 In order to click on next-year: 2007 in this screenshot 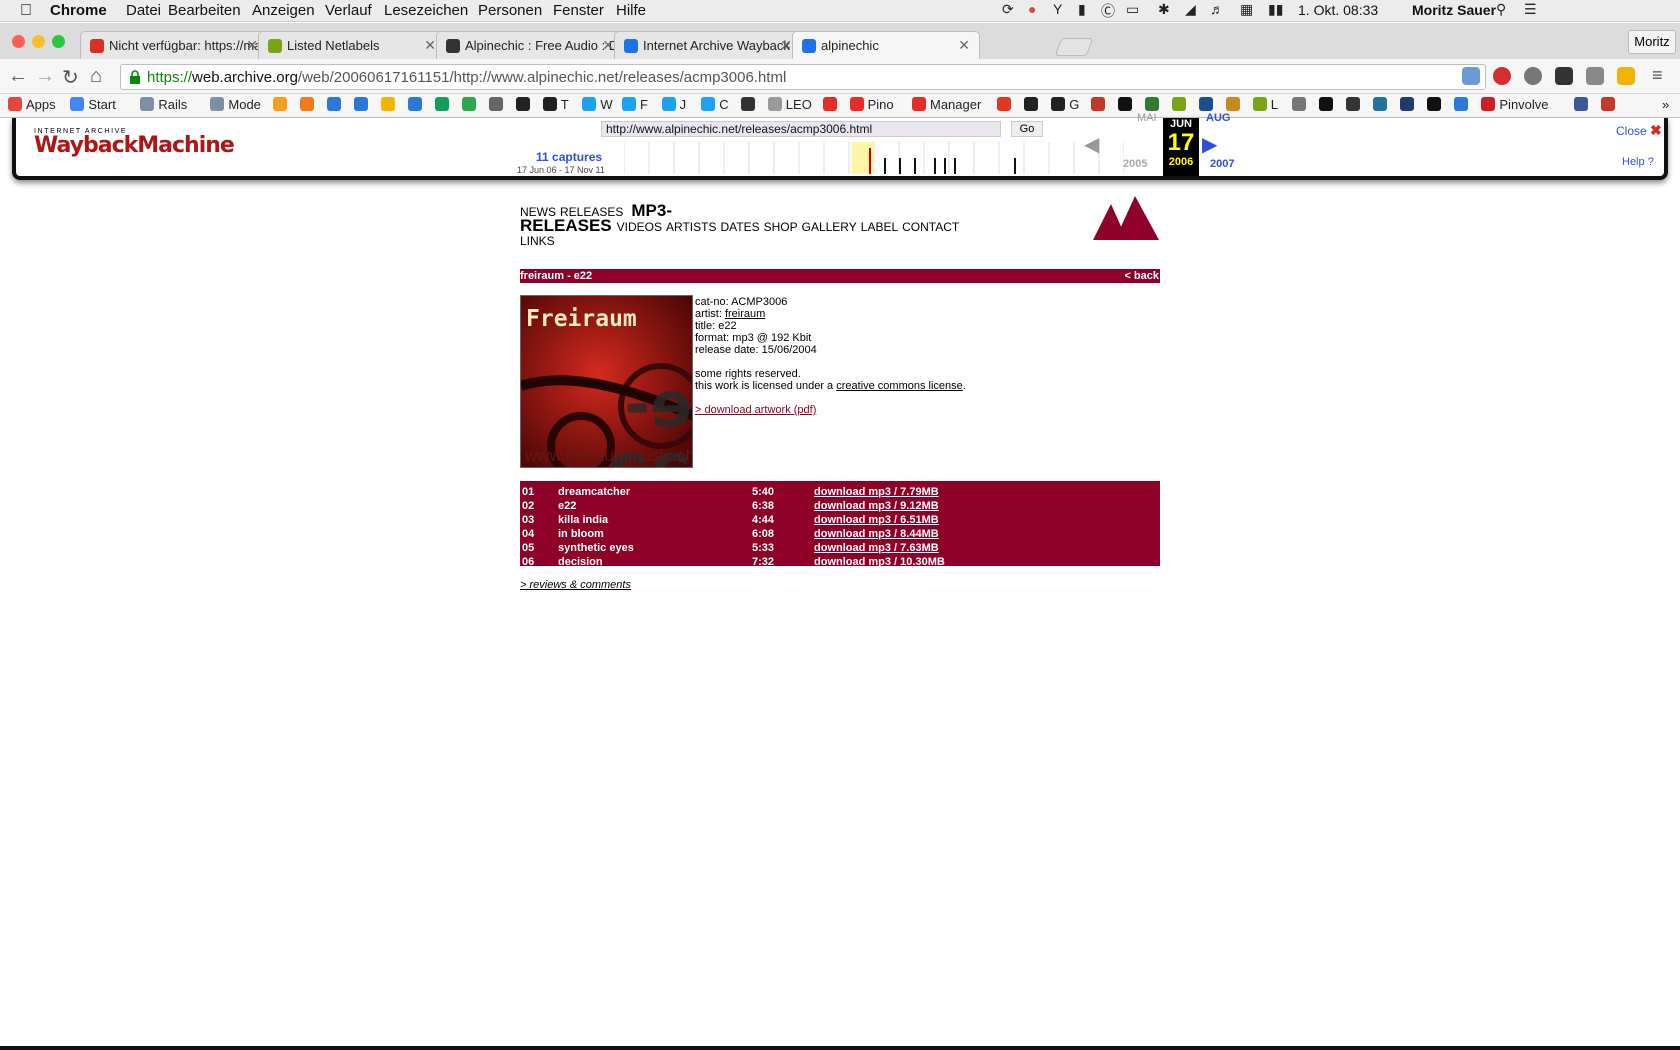, I will do `click(1222, 164)`.